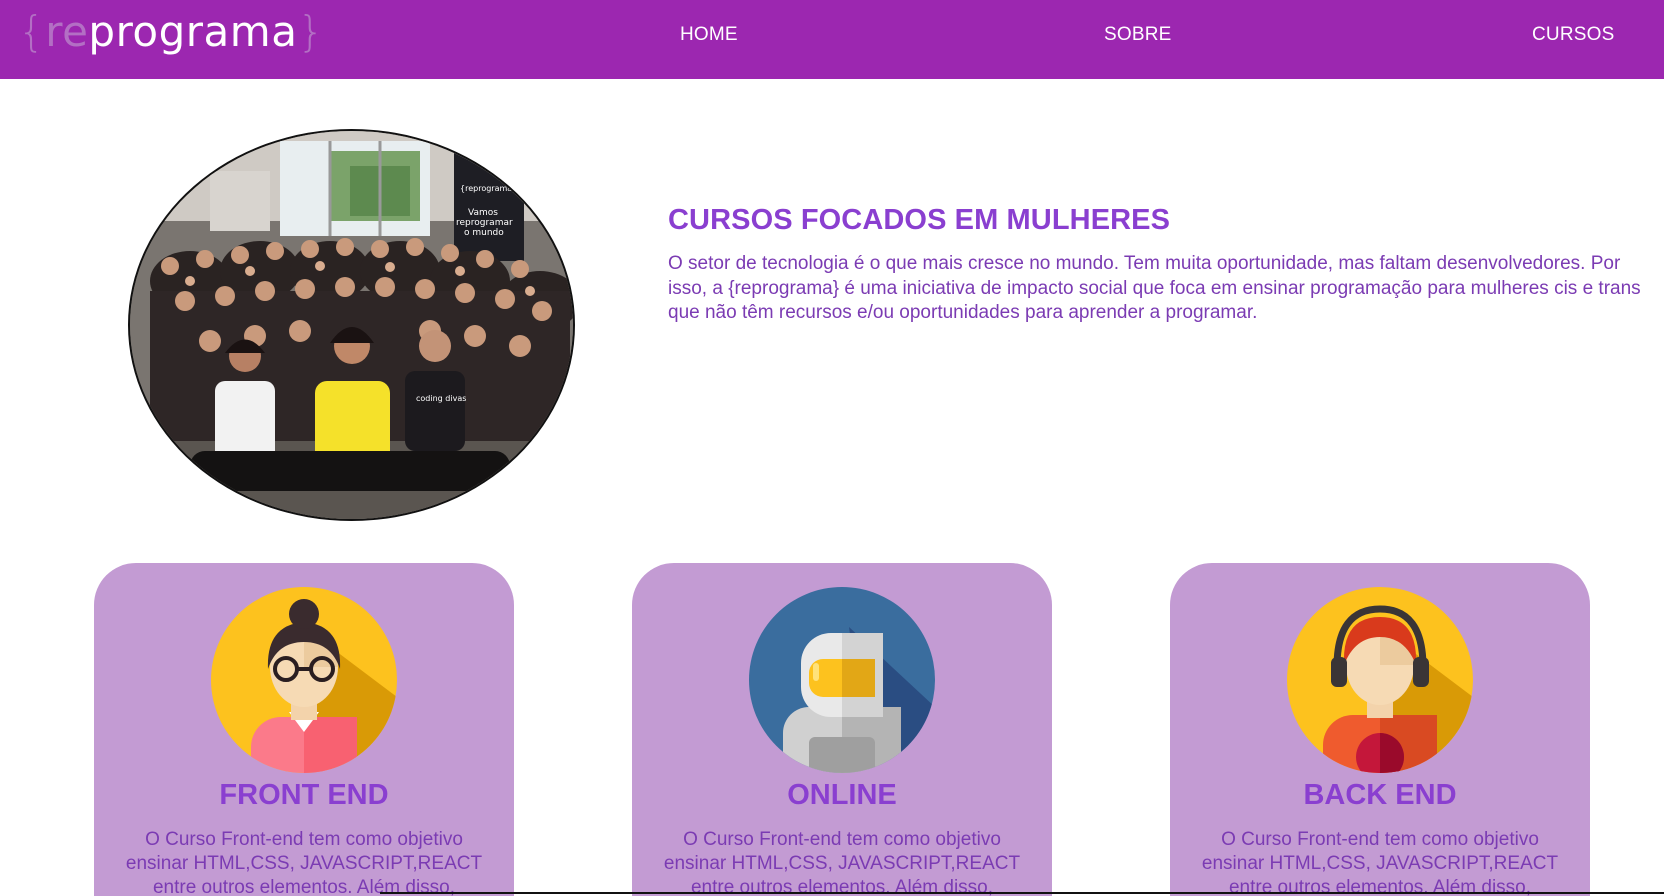 This screenshot has height=896, width=1664. Describe the element at coordinates (193, 31) in the screenshot. I see `logo-word: programa` at that location.